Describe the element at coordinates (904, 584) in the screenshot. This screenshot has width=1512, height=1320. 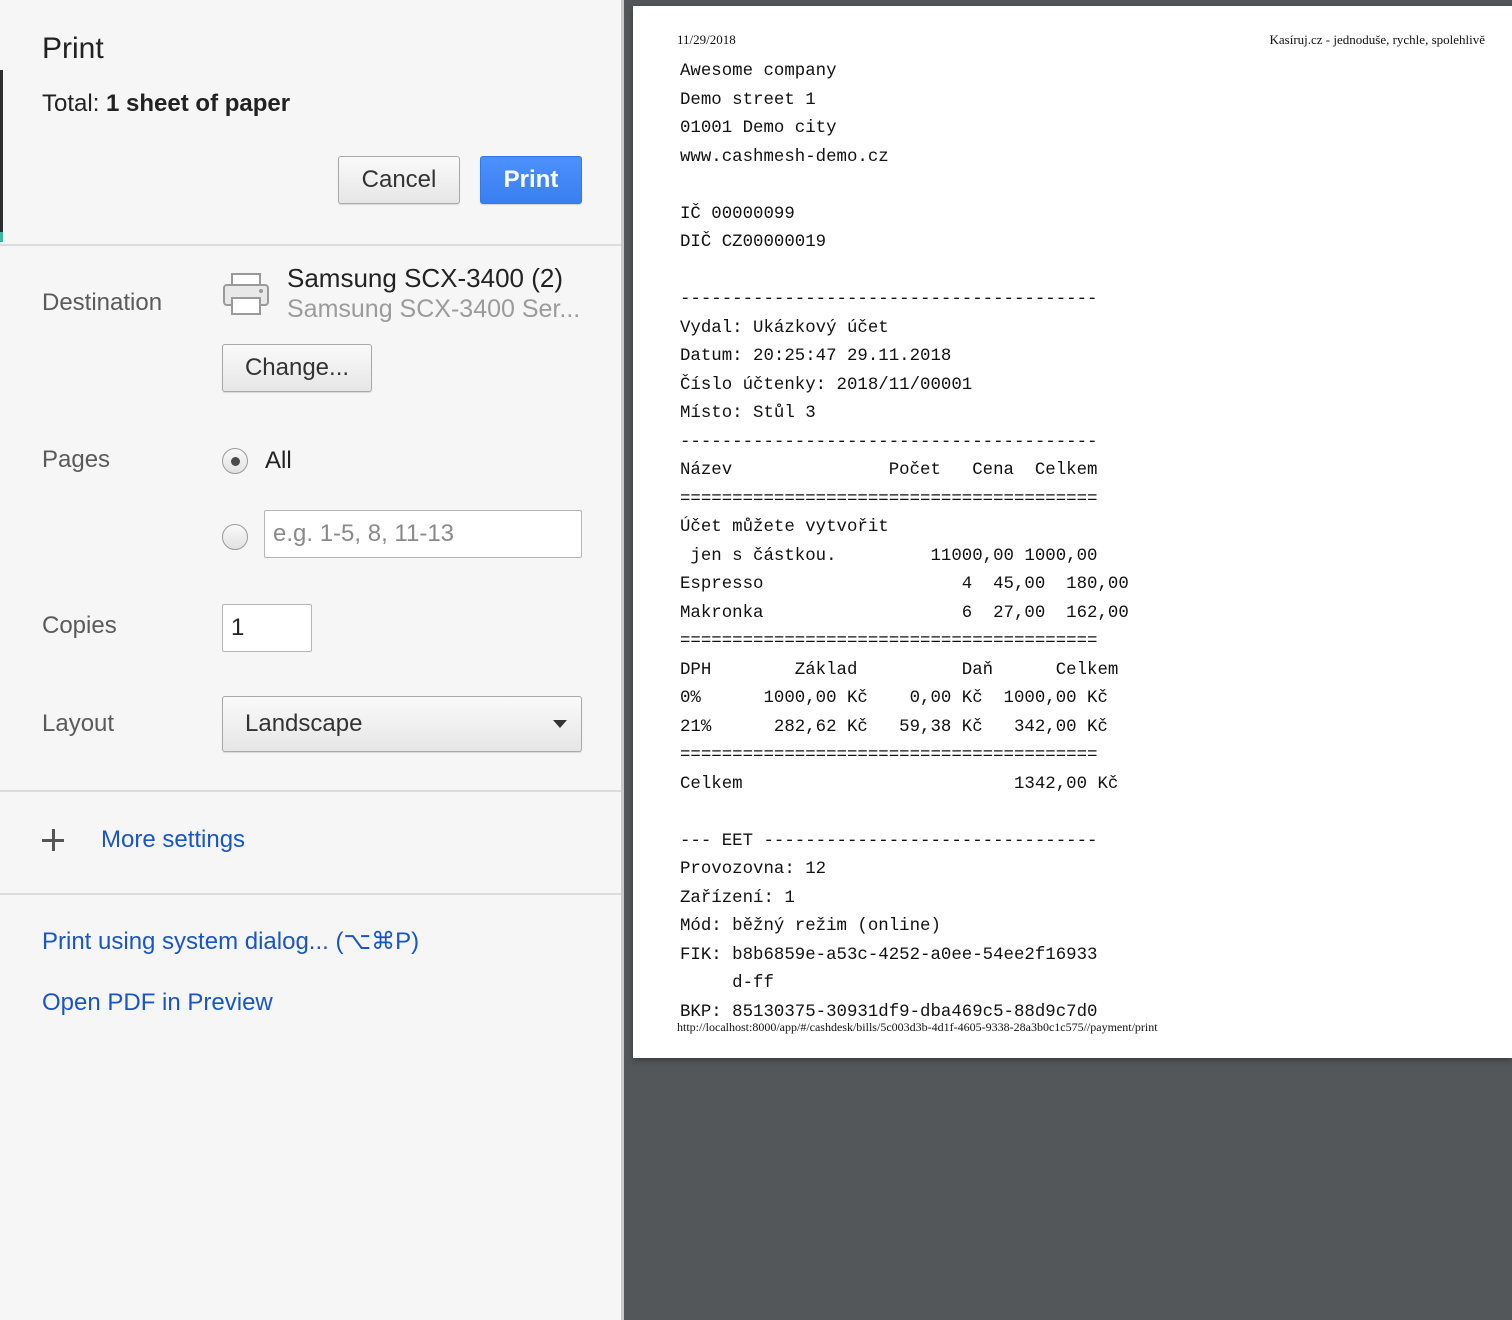
I see `receipt-line: Espresso 4 45,00 180,00` at that location.